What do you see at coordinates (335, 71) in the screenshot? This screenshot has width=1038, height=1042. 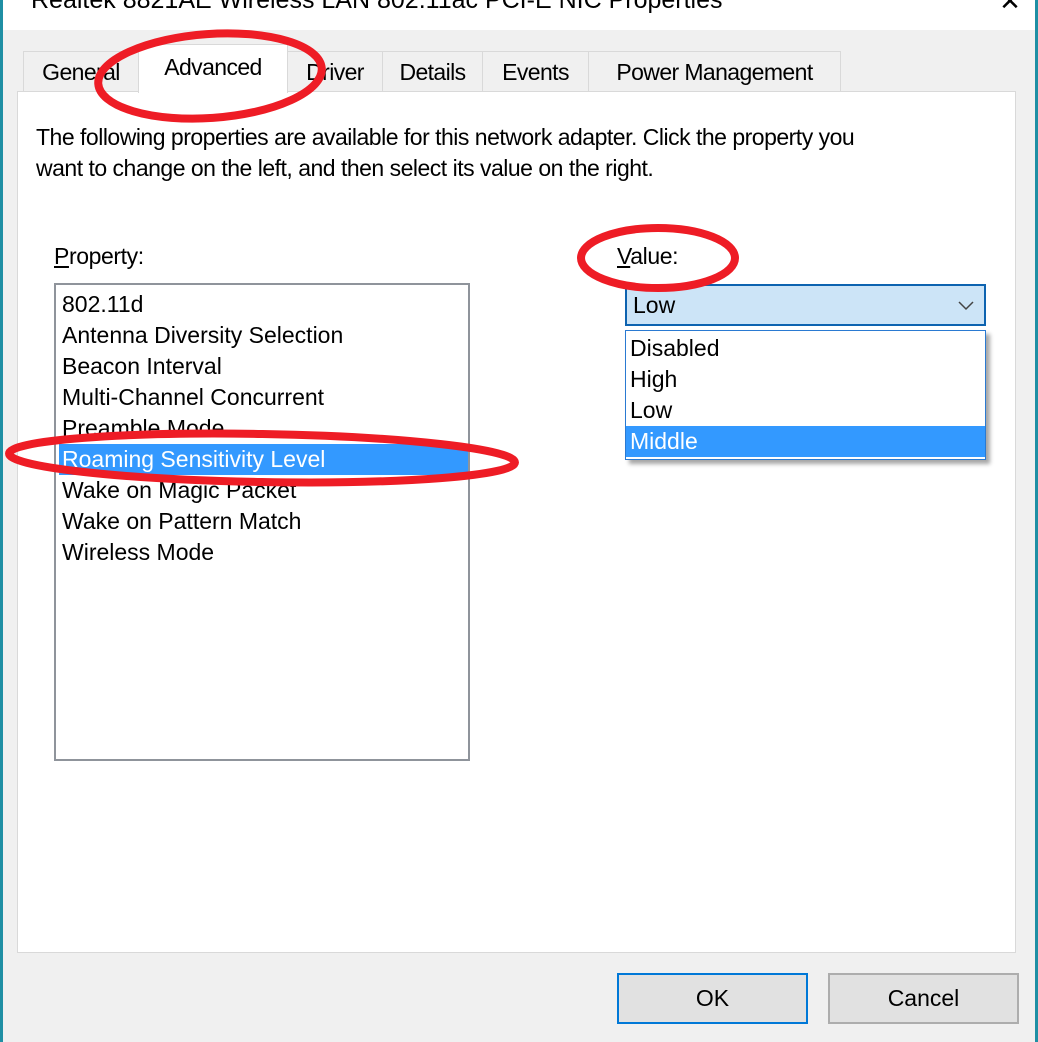 I see `tab-driver: Driver` at bounding box center [335, 71].